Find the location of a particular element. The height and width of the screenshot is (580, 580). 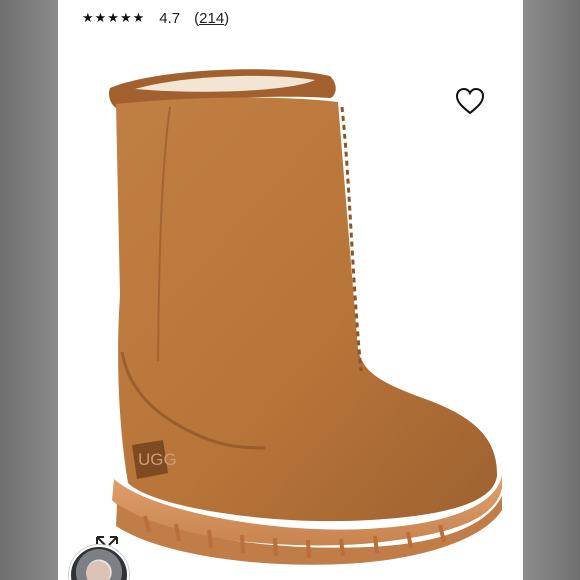

left-blur-border is located at coordinates (29, 290).